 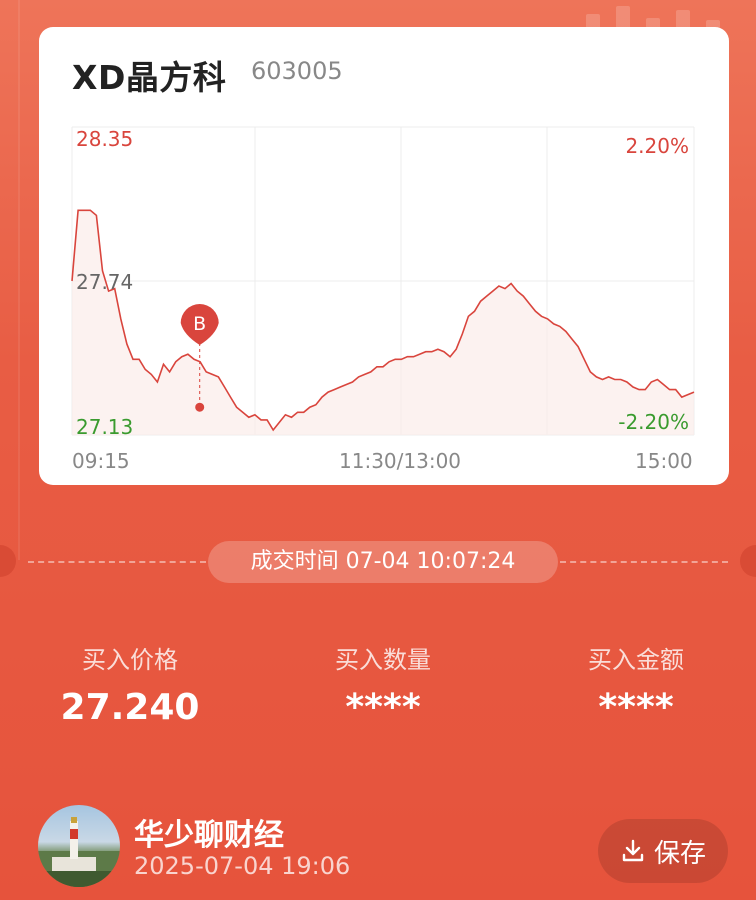 What do you see at coordinates (101, 461) in the screenshot?
I see `x-label-open: 09:15` at bounding box center [101, 461].